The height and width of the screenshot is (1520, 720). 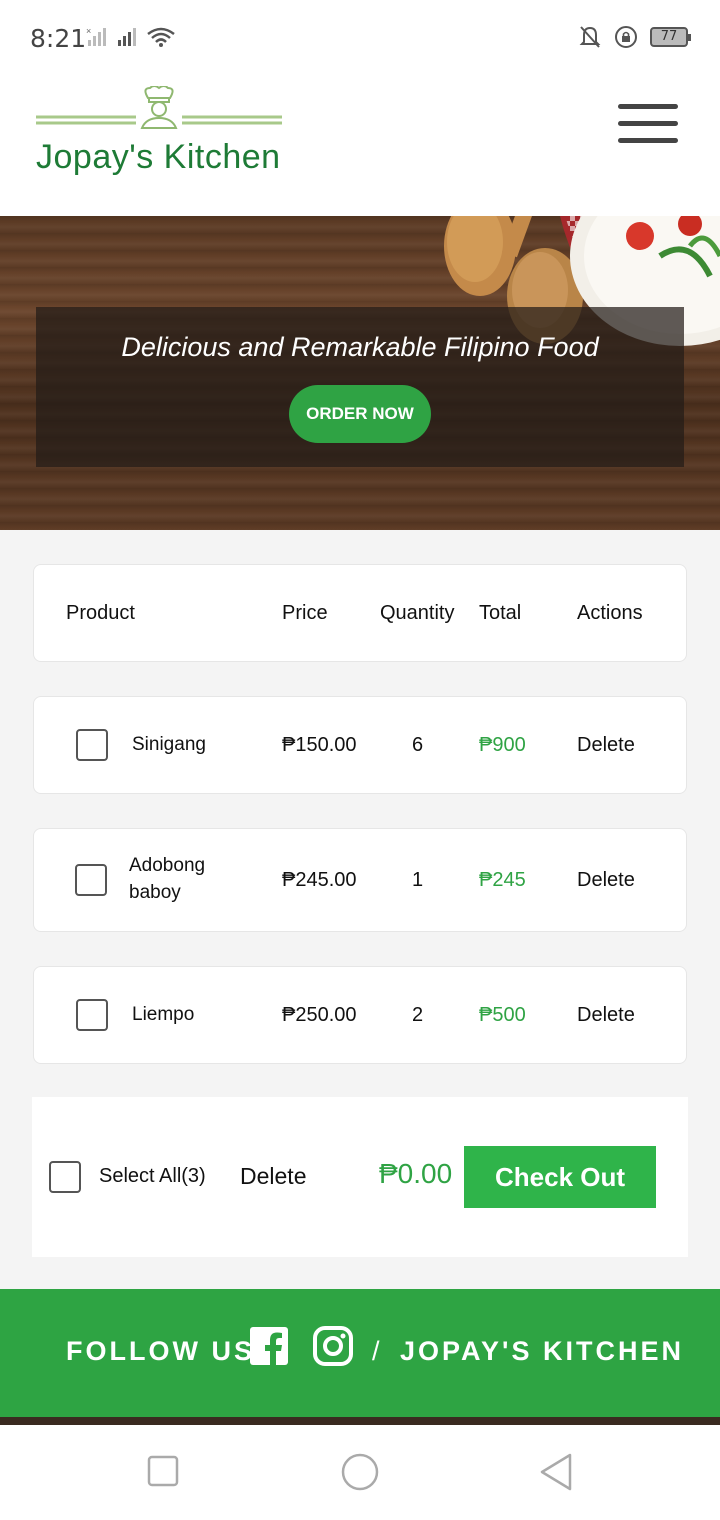 What do you see at coordinates (273, 1176) in the screenshot?
I see `delete-selected-button: Delete` at bounding box center [273, 1176].